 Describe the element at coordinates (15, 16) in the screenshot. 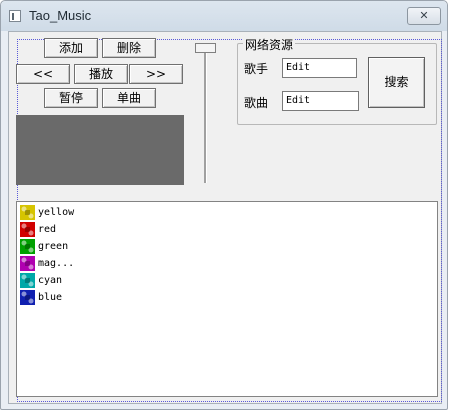

I see `app-icon` at that location.